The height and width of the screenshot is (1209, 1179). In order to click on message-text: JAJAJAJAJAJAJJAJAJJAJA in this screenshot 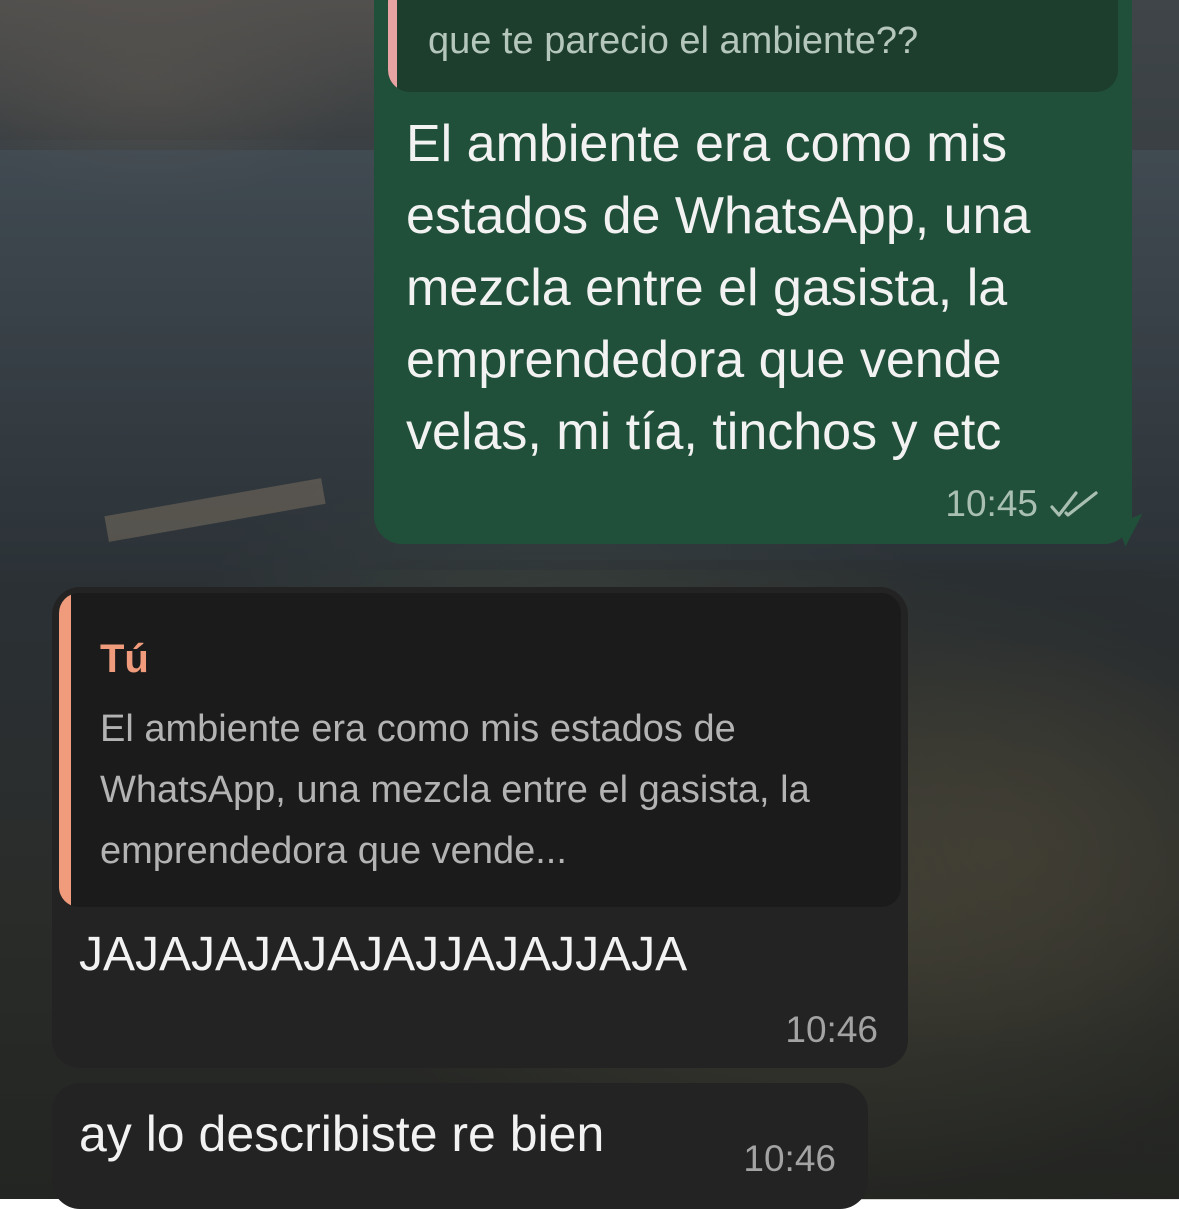, I will do `click(383, 954)`.